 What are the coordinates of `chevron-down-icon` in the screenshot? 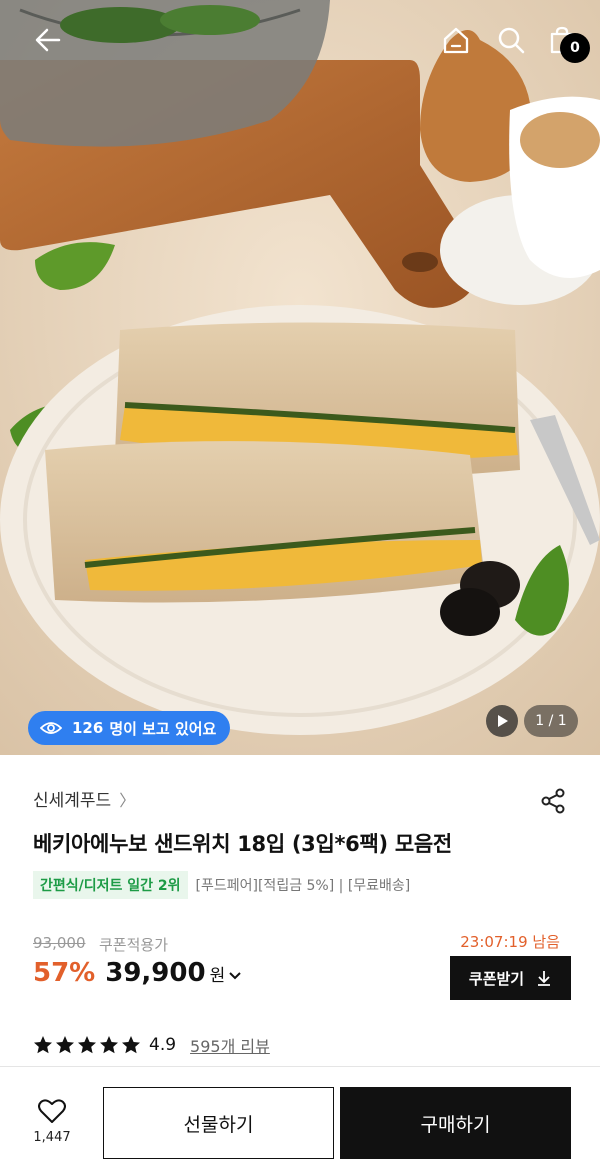 It's located at (235, 977).